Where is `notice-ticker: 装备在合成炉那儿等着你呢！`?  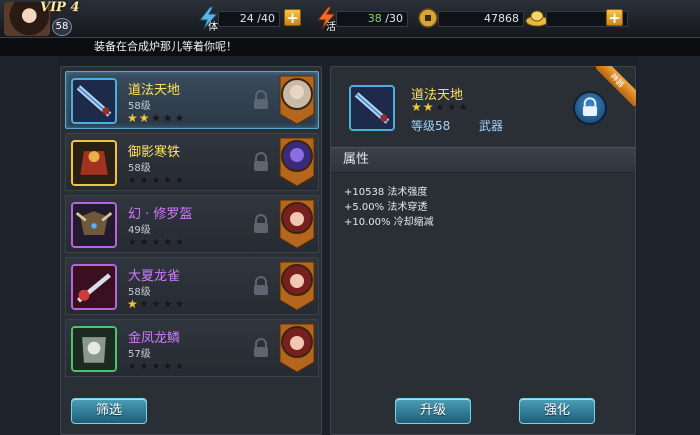
notice-ticker: 装备在合成炉那儿等着你呢！ is located at coordinates (350, 47).